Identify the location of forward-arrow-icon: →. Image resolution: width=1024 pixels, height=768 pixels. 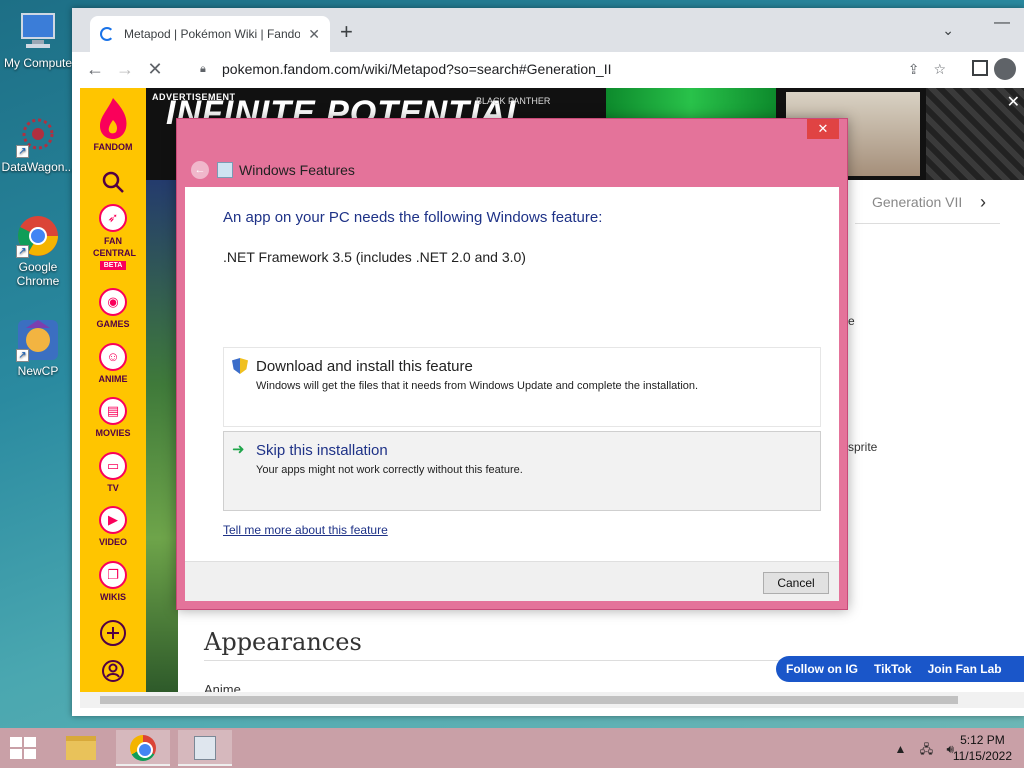
(125, 69).